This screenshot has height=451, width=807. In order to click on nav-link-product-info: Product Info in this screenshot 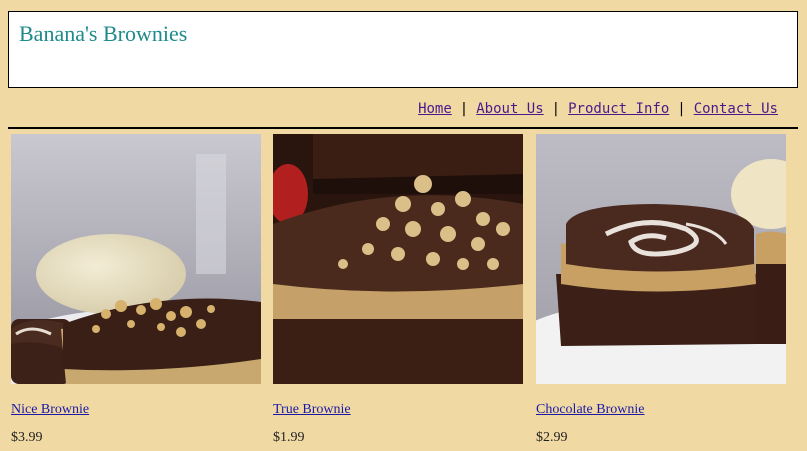, I will do `click(618, 109)`.